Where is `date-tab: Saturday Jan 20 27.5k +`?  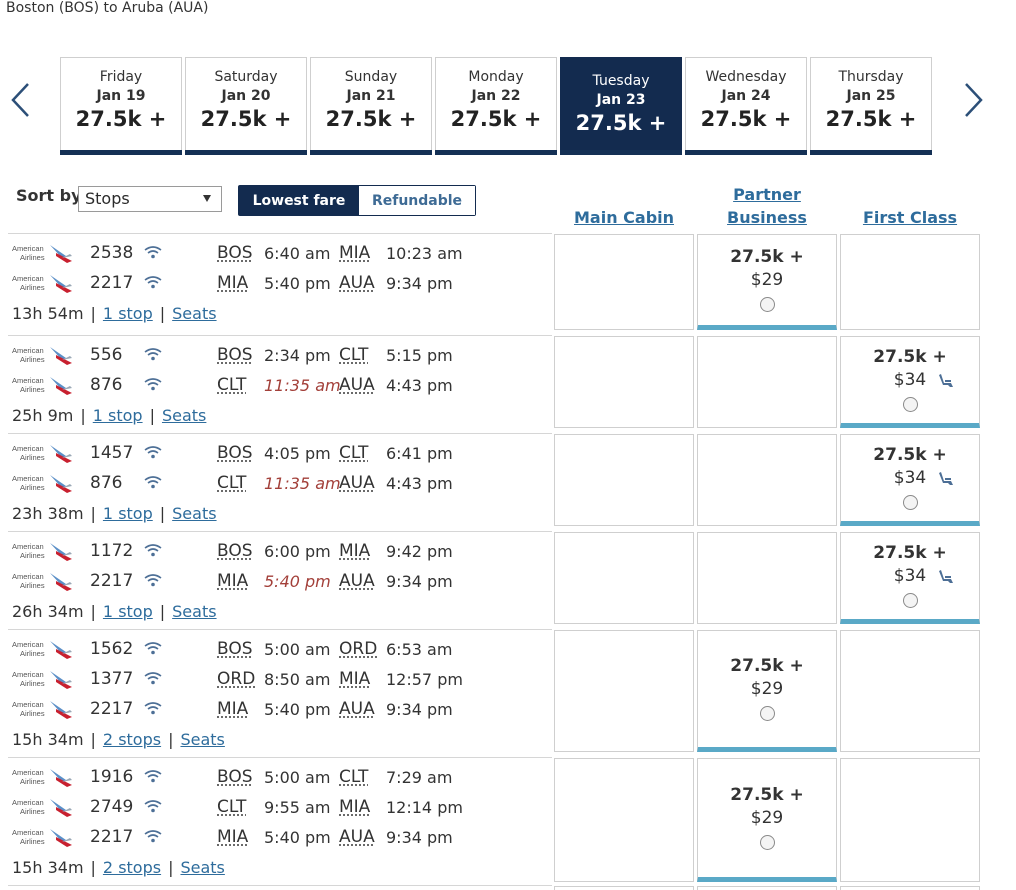 date-tab: Saturday Jan 20 27.5k + is located at coordinates (246, 106).